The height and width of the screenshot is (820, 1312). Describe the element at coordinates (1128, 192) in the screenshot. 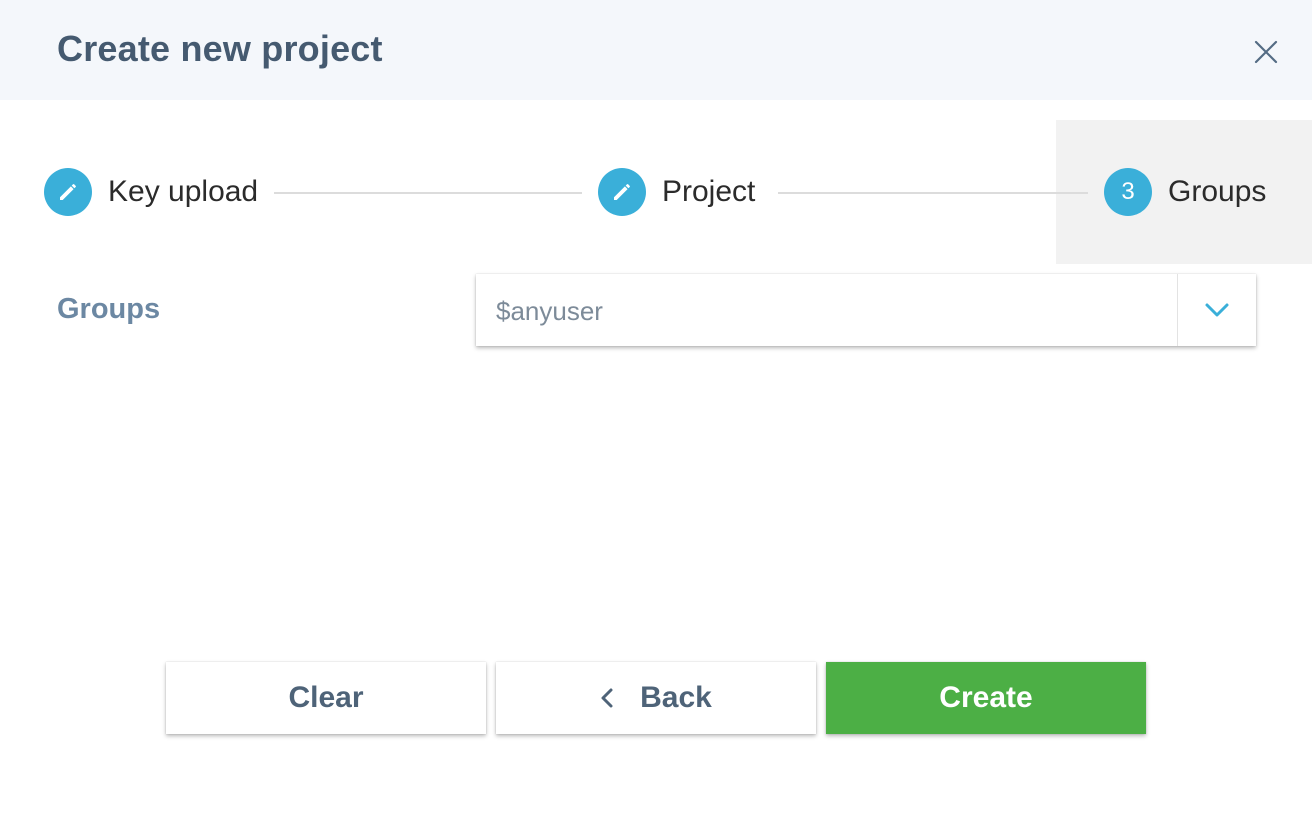

I see `step-number-badge: 3` at that location.